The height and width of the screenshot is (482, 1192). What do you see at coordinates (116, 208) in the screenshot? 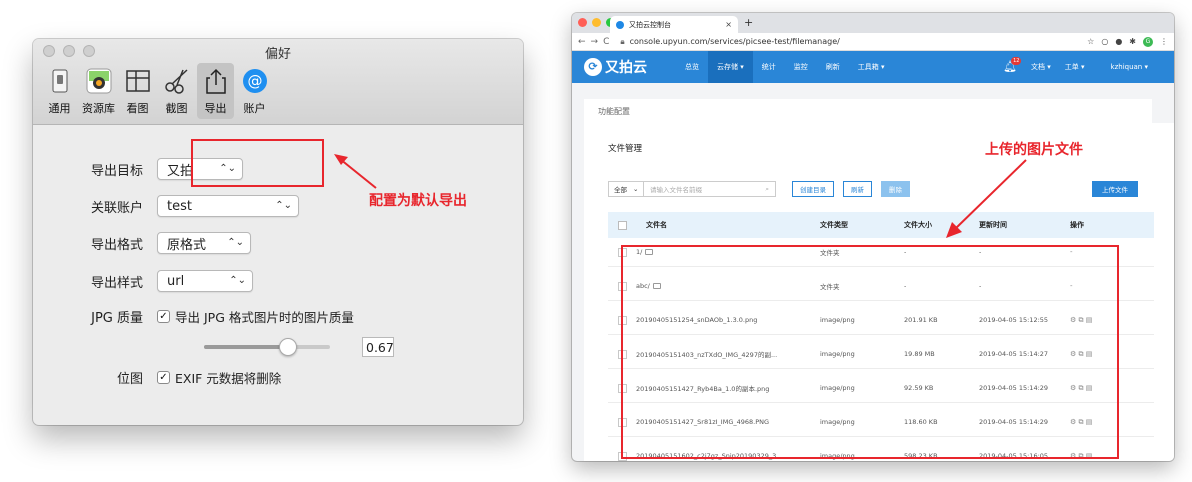
I see `account-label: 关联账户` at bounding box center [116, 208].